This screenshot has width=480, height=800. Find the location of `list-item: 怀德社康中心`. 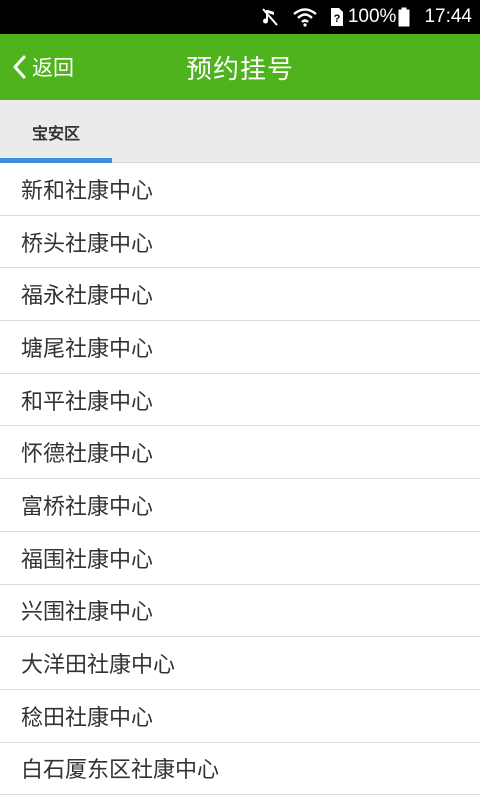

list-item: 怀德社康中心 is located at coordinates (240, 453).